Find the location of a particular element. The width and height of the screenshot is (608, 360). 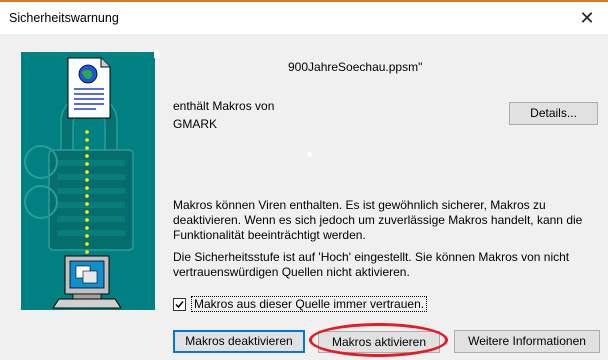

certificate-document-icon is located at coordinates (89, 88).